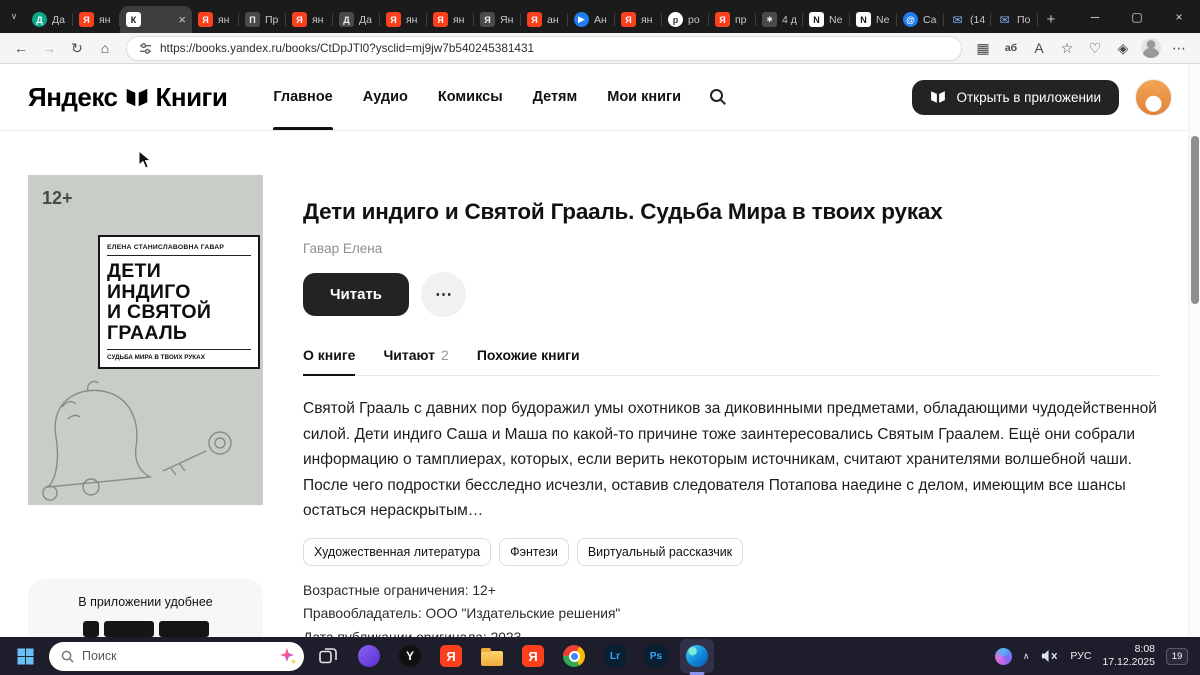 This screenshot has height=675, width=1200. What do you see at coordinates (1144, 649) in the screenshot?
I see `time-text: 8:08` at bounding box center [1144, 649].